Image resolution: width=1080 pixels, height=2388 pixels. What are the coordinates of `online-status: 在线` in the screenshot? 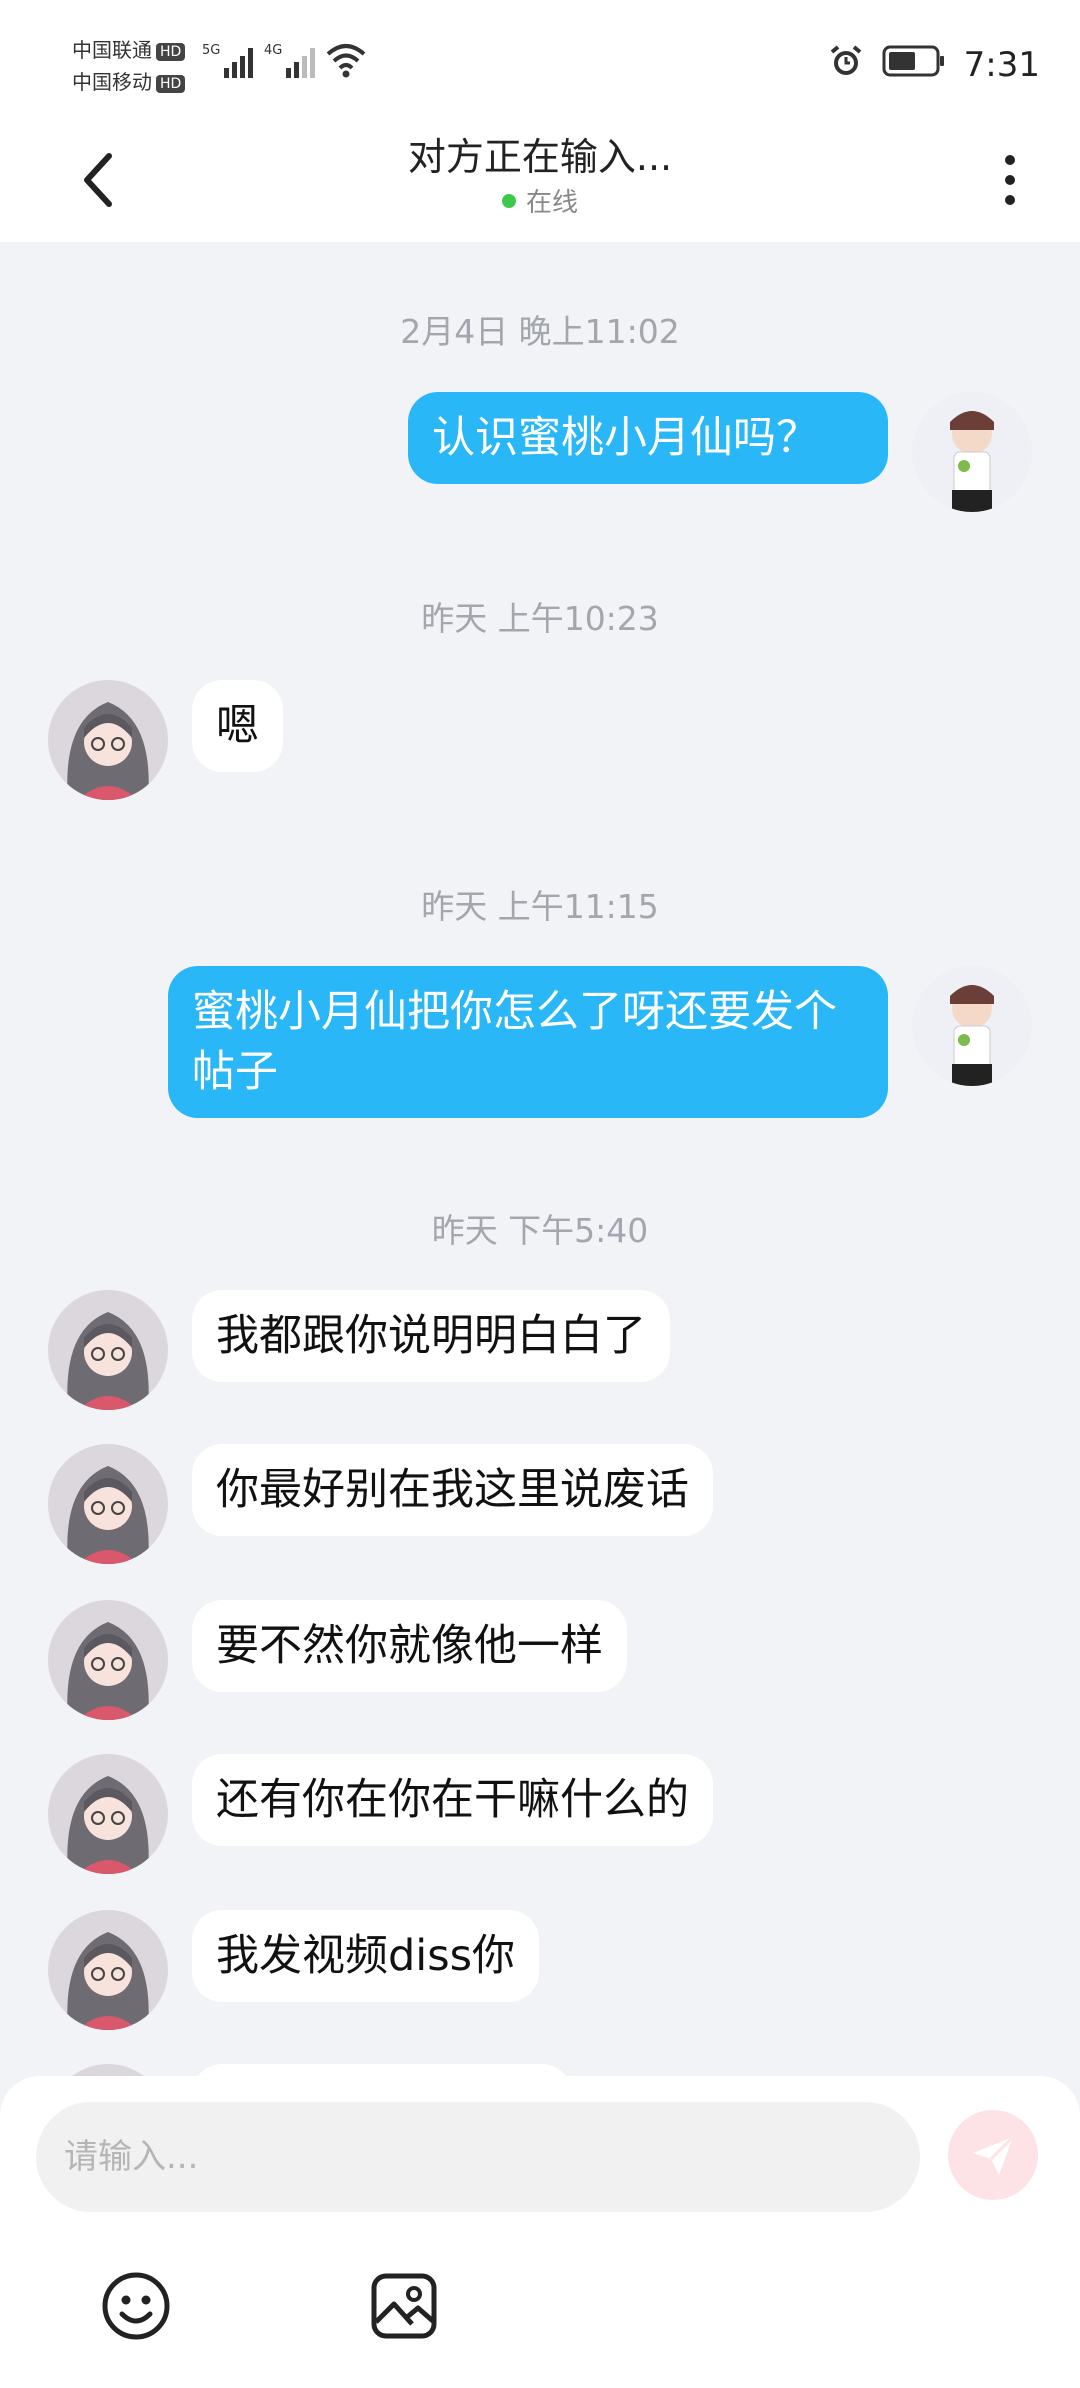 It's located at (540, 200).